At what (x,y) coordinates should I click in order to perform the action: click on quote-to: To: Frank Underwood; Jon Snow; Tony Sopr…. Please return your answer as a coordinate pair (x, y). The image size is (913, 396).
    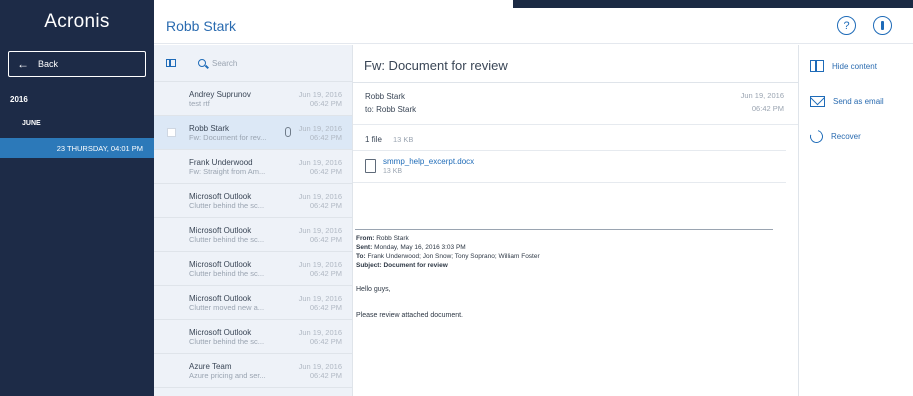
    Looking at the image, I should click on (448, 256).